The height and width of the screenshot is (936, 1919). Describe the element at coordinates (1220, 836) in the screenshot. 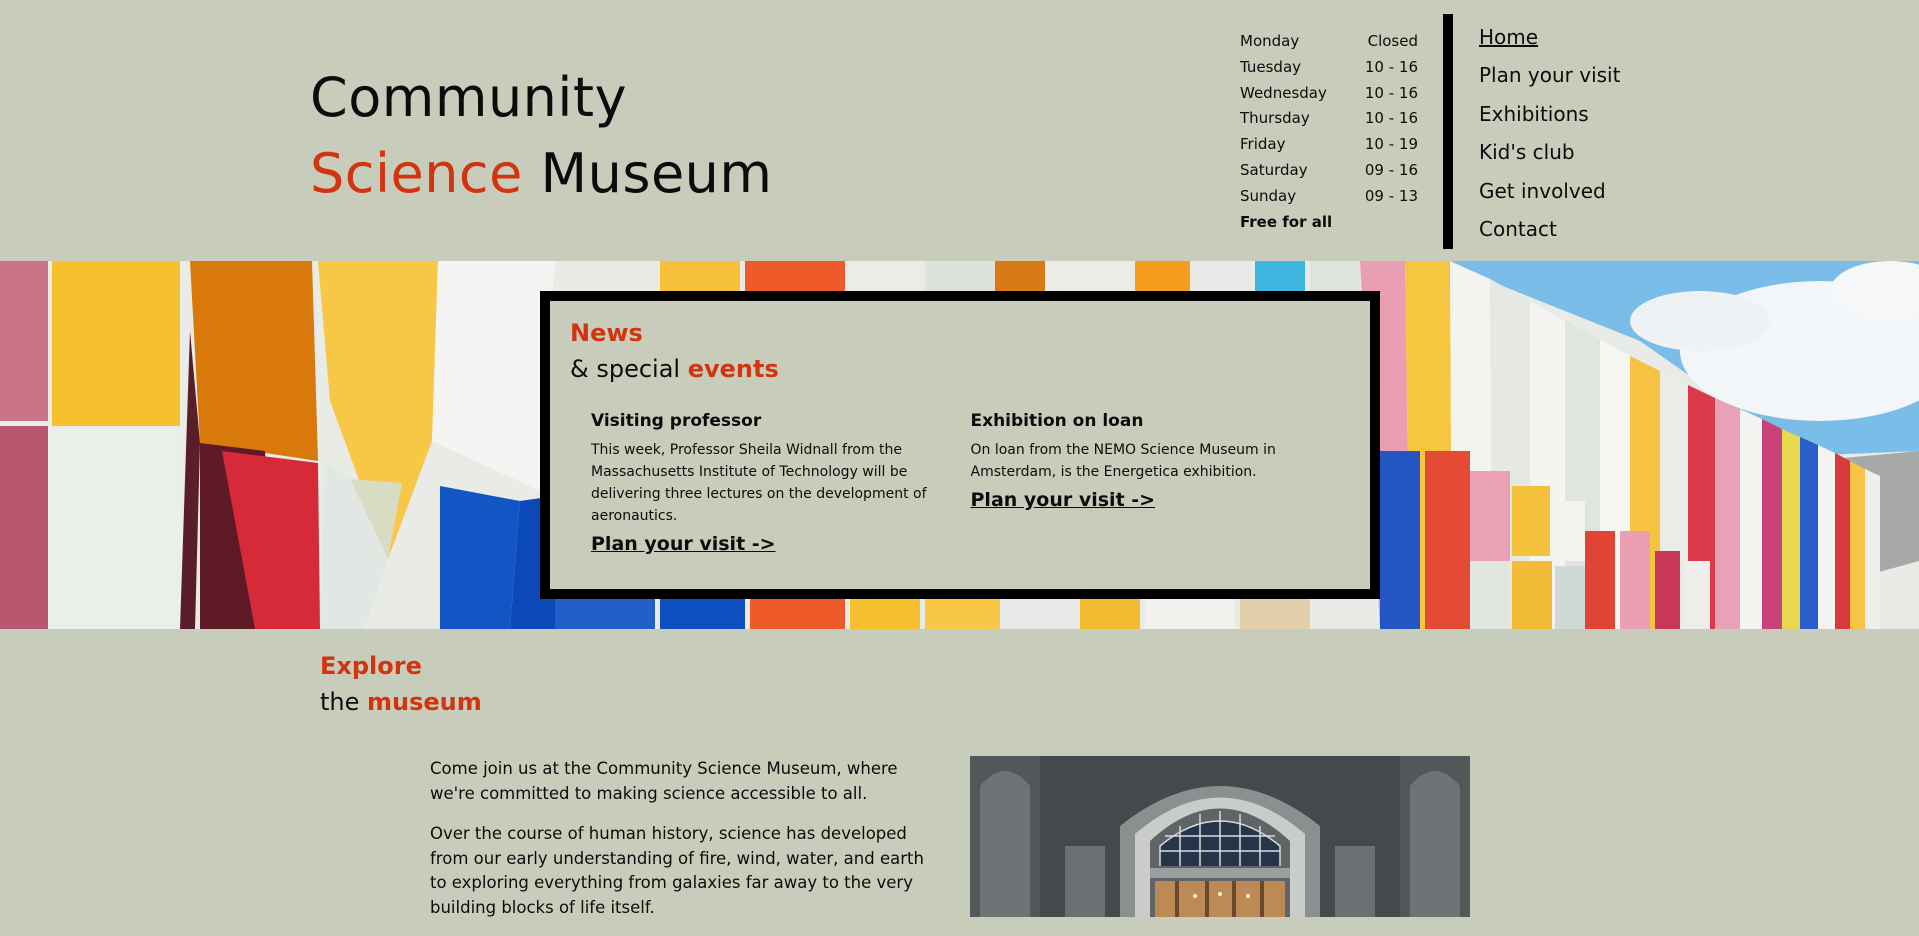

I see `museum-hall-image` at that location.